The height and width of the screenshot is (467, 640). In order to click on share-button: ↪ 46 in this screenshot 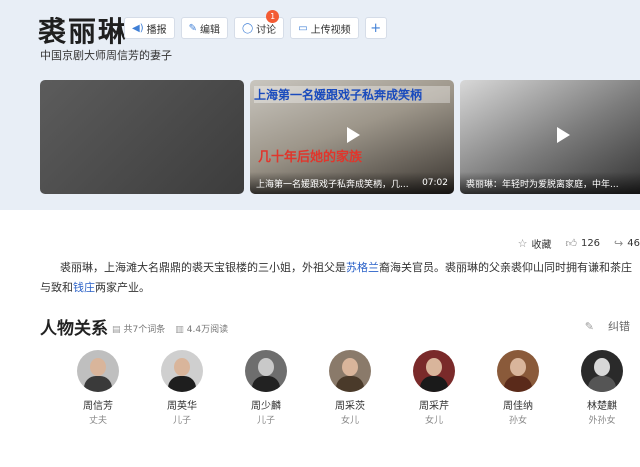, I will do `click(627, 243)`.